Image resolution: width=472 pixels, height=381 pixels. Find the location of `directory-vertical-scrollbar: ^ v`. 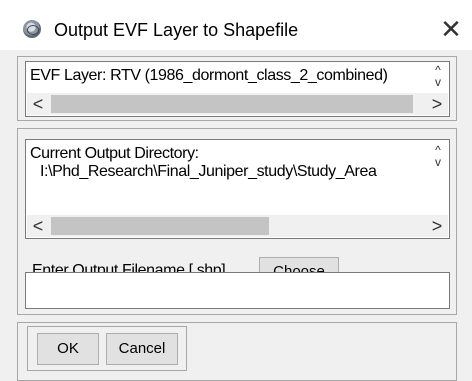

directory-vertical-scrollbar: ^ v is located at coordinates (438, 164).